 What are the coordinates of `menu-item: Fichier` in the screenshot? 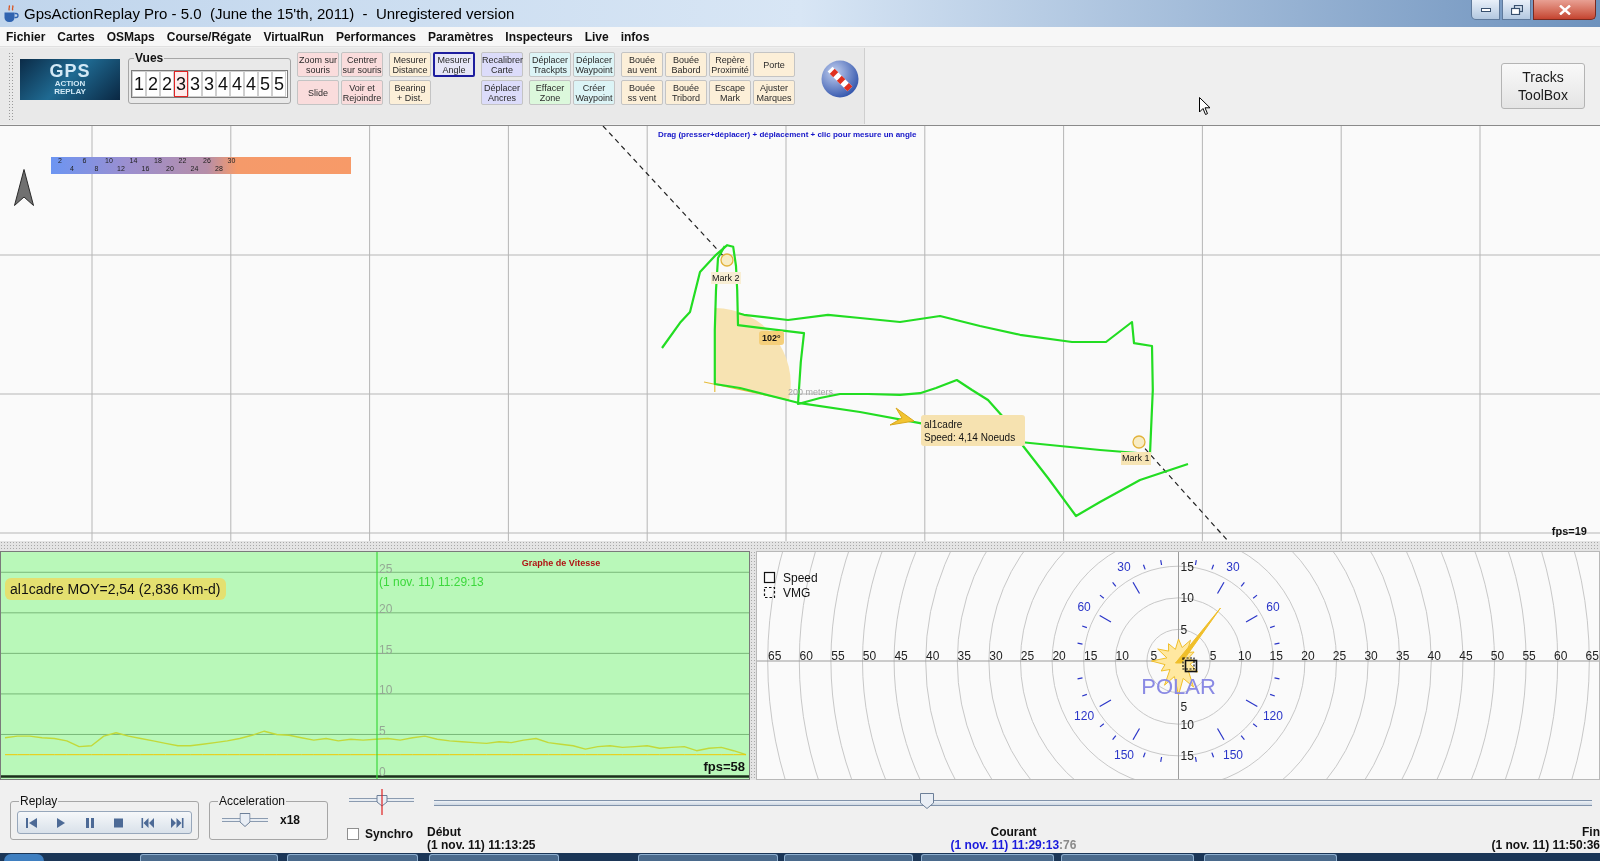 It's located at (26, 36).